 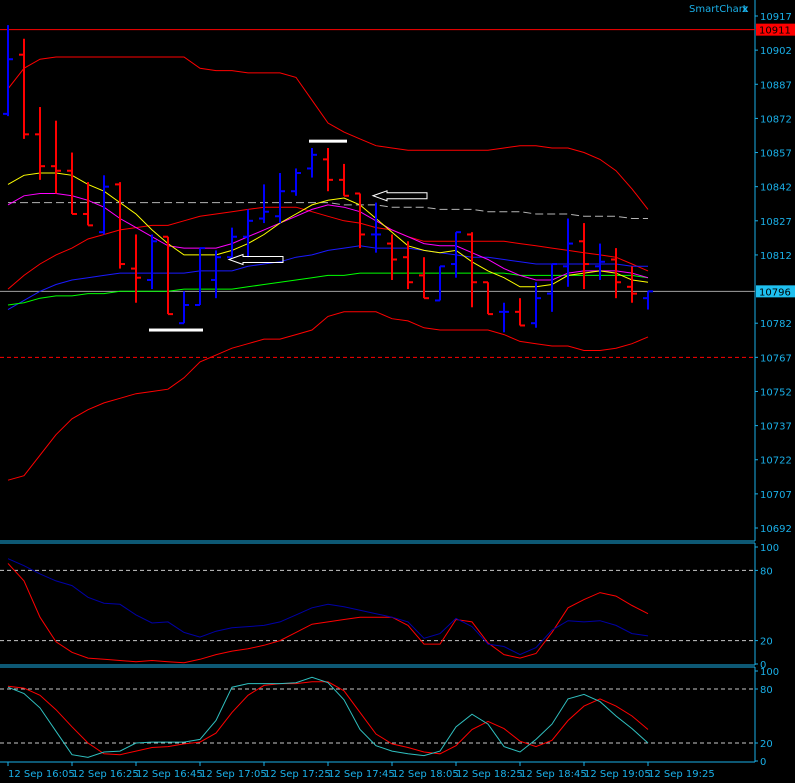 What do you see at coordinates (776, 256) in the screenshot?
I see `price-axis-label: 10812` at bounding box center [776, 256].